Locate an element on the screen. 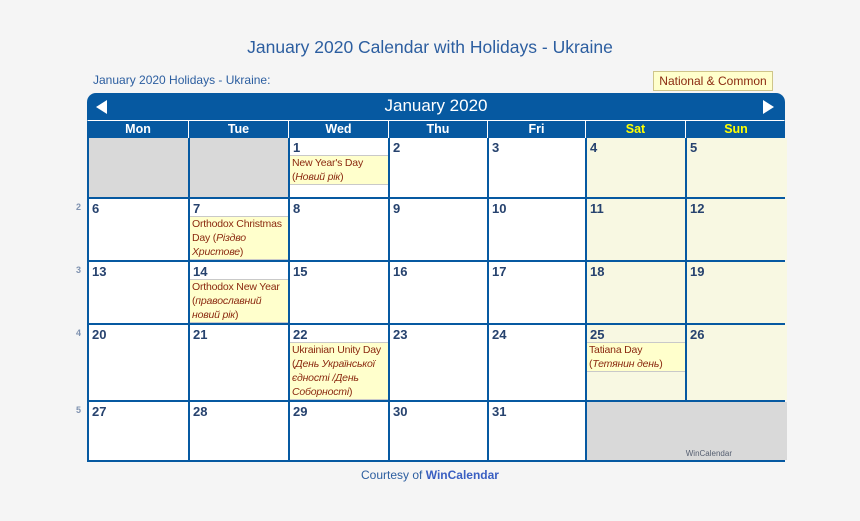  day-cell: 5 is located at coordinates (737, 167).